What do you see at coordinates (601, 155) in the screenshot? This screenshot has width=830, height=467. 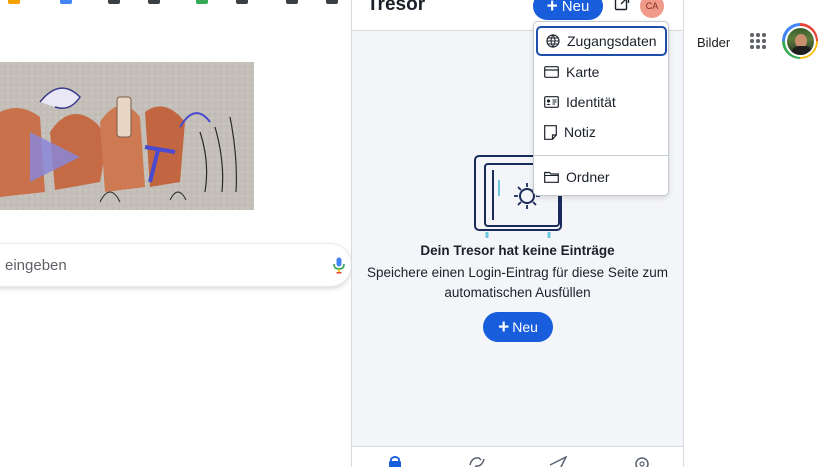 I see `menu-divider` at bounding box center [601, 155].